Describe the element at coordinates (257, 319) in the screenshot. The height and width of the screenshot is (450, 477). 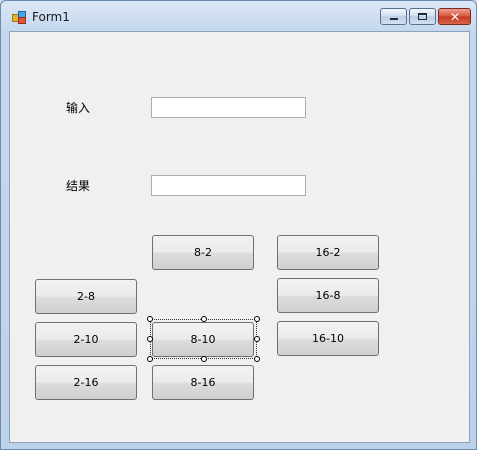
I see `resize-handle-top-right` at that location.